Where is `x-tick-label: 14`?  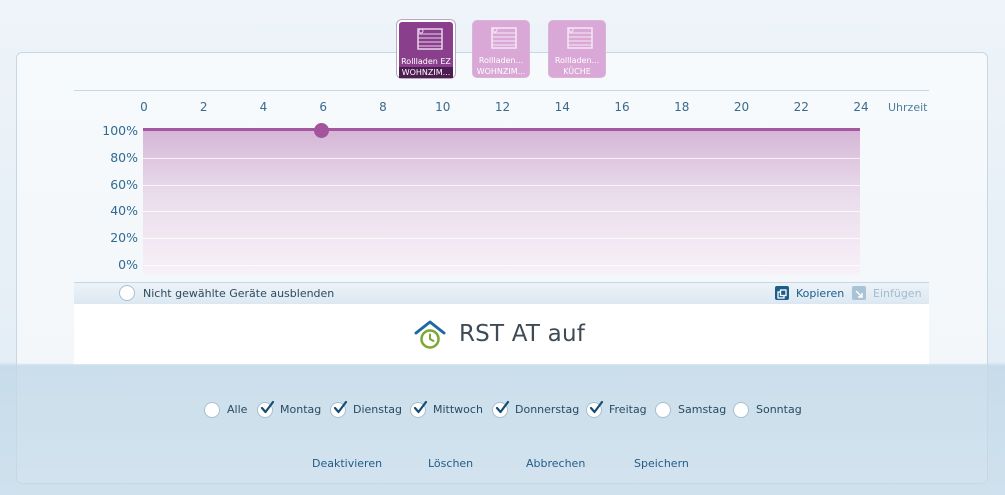 x-tick-label: 14 is located at coordinates (562, 107).